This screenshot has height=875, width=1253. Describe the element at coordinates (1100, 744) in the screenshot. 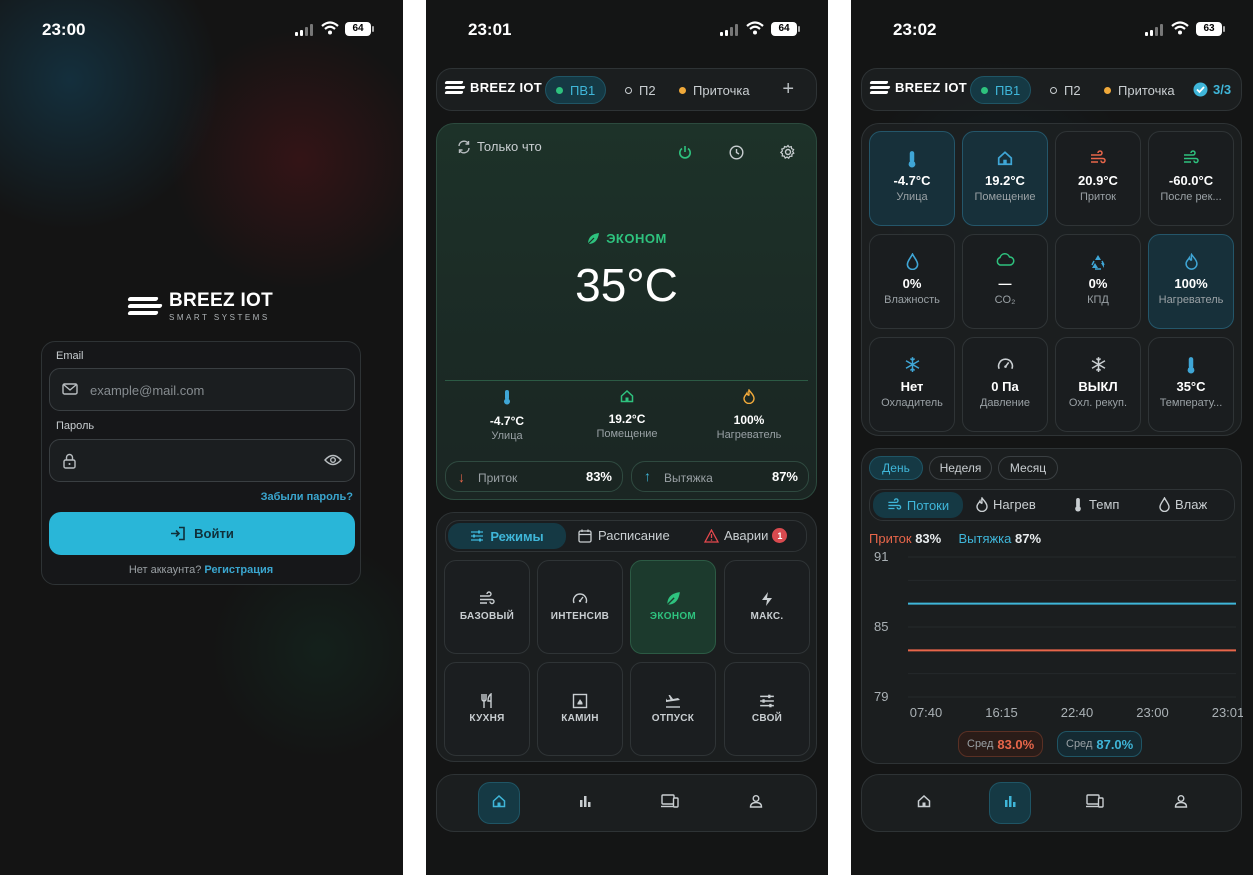

I see `avg-exhaust-badge: Сред 87.0%` at that location.